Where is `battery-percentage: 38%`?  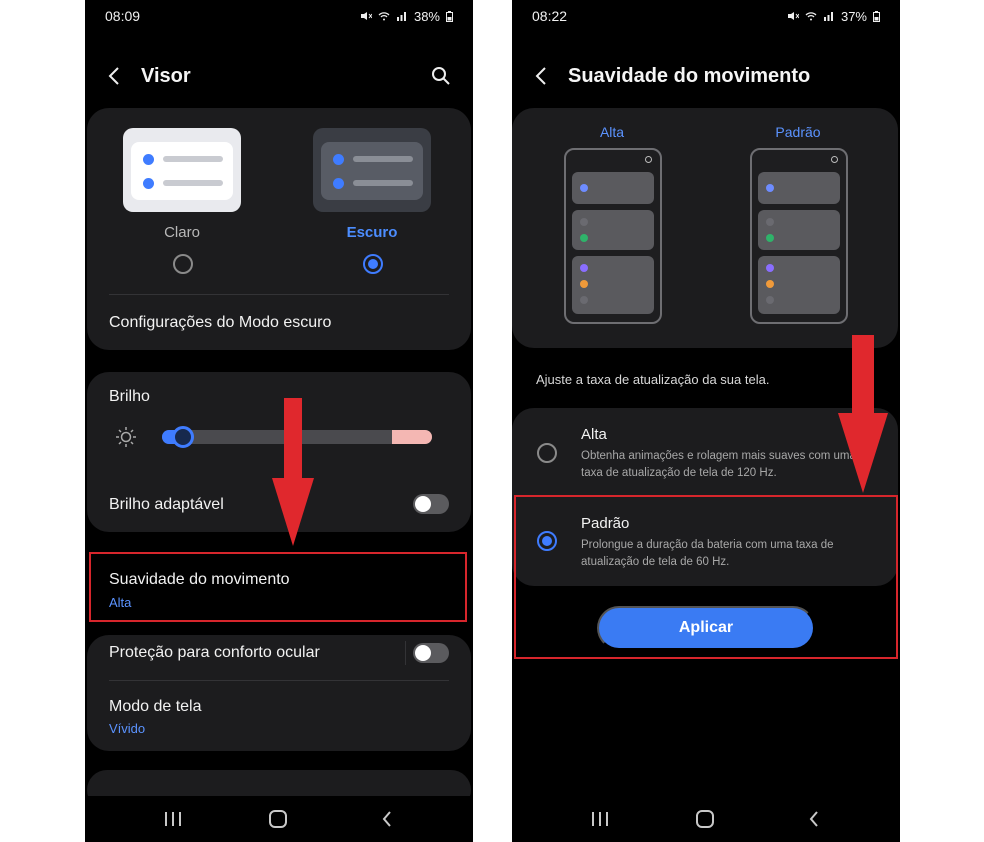 battery-percentage: 38% is located at coordinates (426, 16).